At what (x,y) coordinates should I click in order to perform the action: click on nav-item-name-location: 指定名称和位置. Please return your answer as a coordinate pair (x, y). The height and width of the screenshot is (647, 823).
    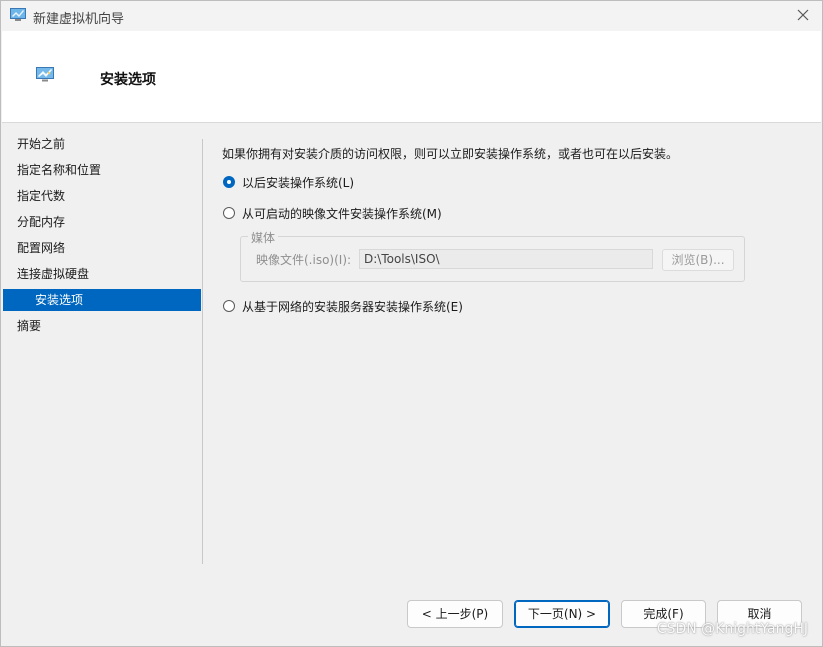
    Looking at the image, I should click on (102, 170).